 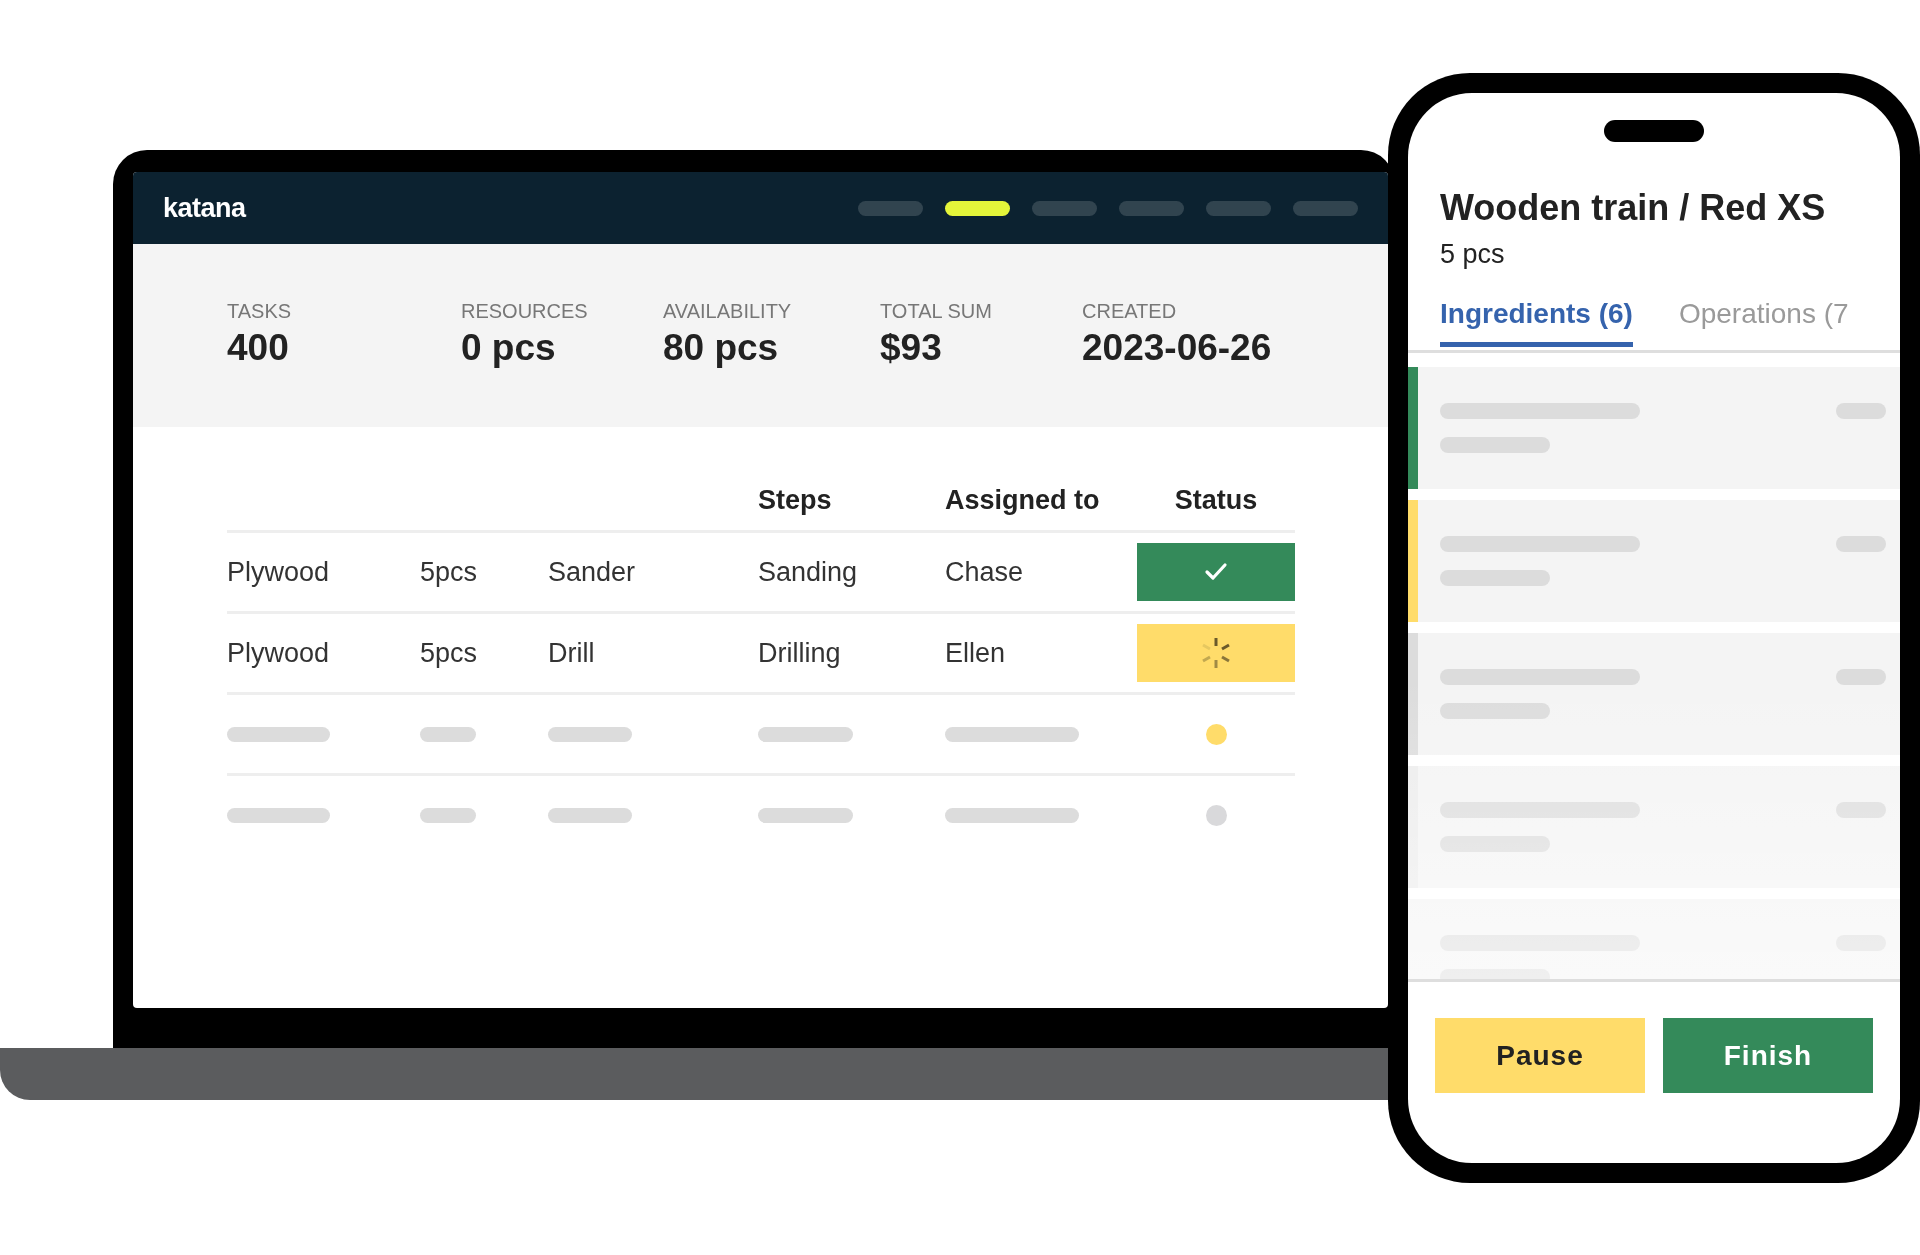 I want to click on stat-value: 2023-06-26, so click(x=1177, y=348).